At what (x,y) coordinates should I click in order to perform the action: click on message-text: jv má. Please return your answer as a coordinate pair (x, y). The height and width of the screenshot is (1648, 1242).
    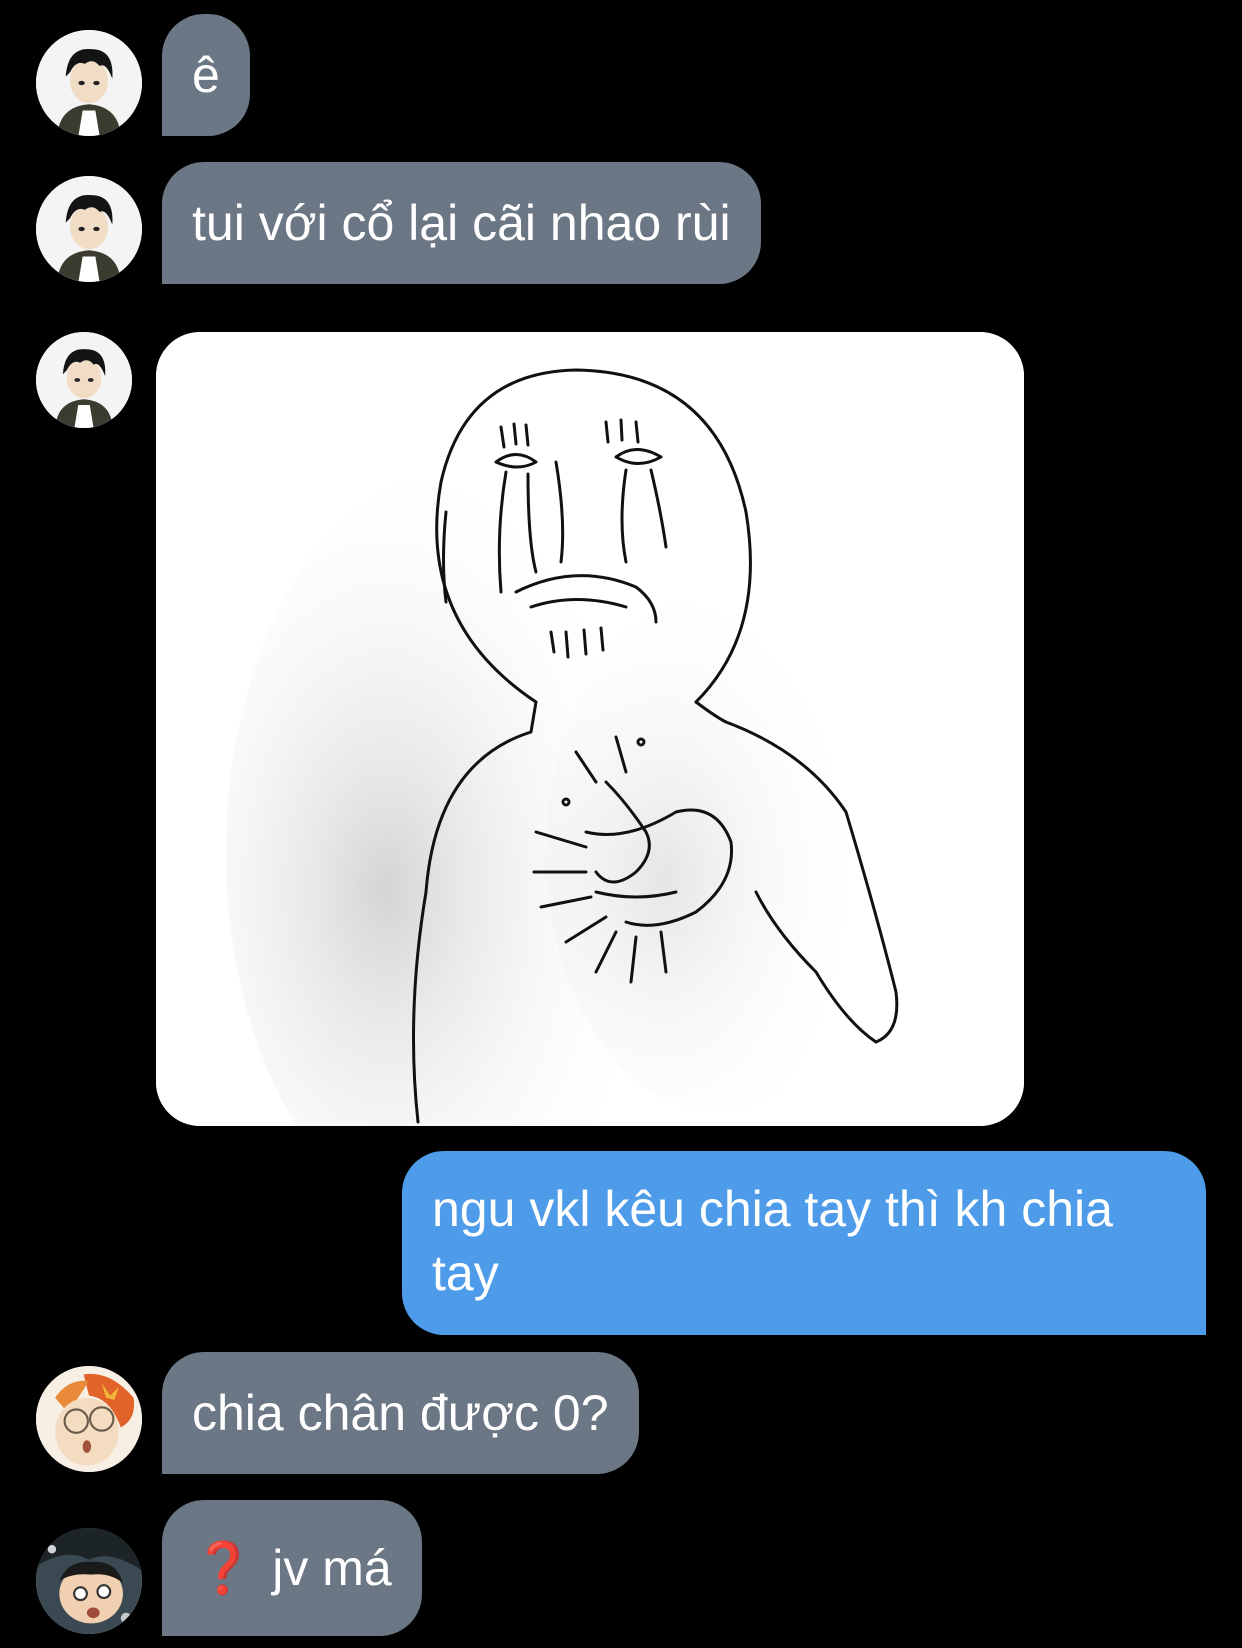
    Looking at the image, I should click on (332, 1568).